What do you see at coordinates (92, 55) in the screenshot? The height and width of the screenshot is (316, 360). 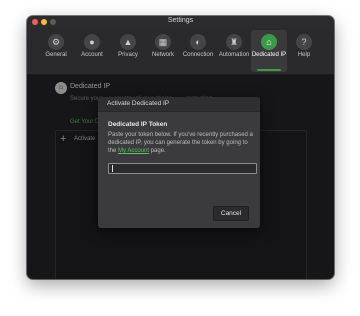 I see `tab-account-label: Account` at bounding box center [92, 55].